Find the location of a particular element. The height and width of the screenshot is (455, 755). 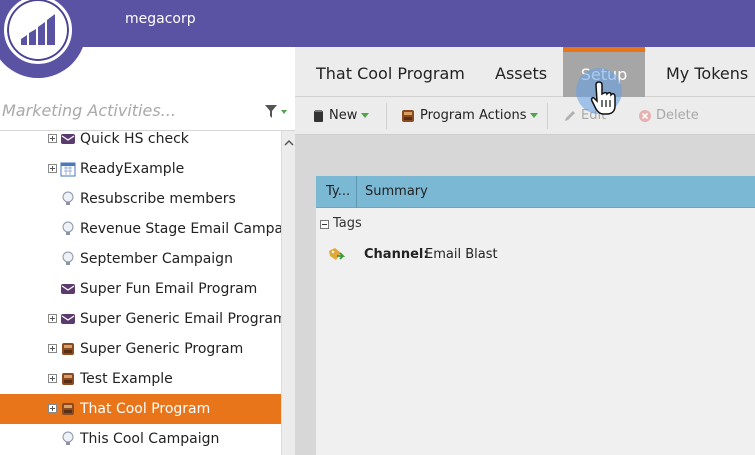

tree-item-label: September Campaign is located at coordinates (156, 259).